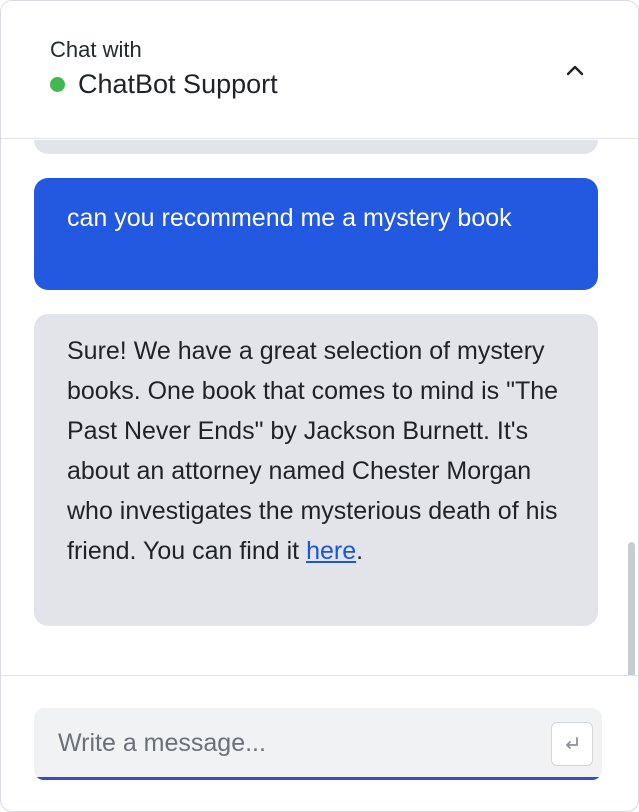 This screenshot has height=812, width=639. Describe the element at coordinates (316, 234) in the screenshot. I see `user-message-bubble: can you recommend me a mystery book` at that location.